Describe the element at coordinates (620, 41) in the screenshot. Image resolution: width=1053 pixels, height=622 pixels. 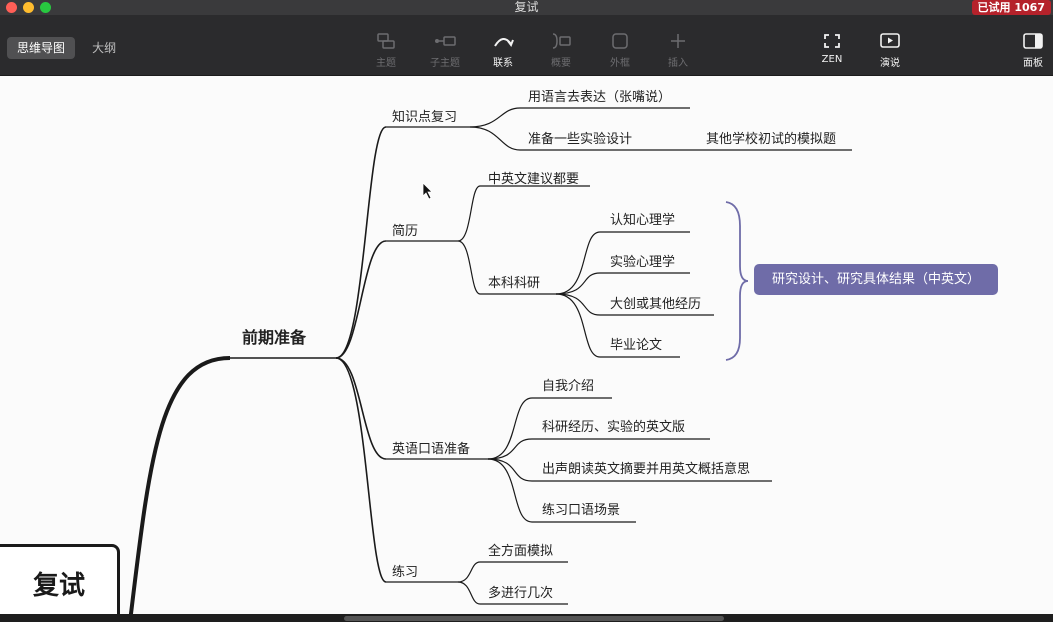
I see `boundary-icon` at that location.